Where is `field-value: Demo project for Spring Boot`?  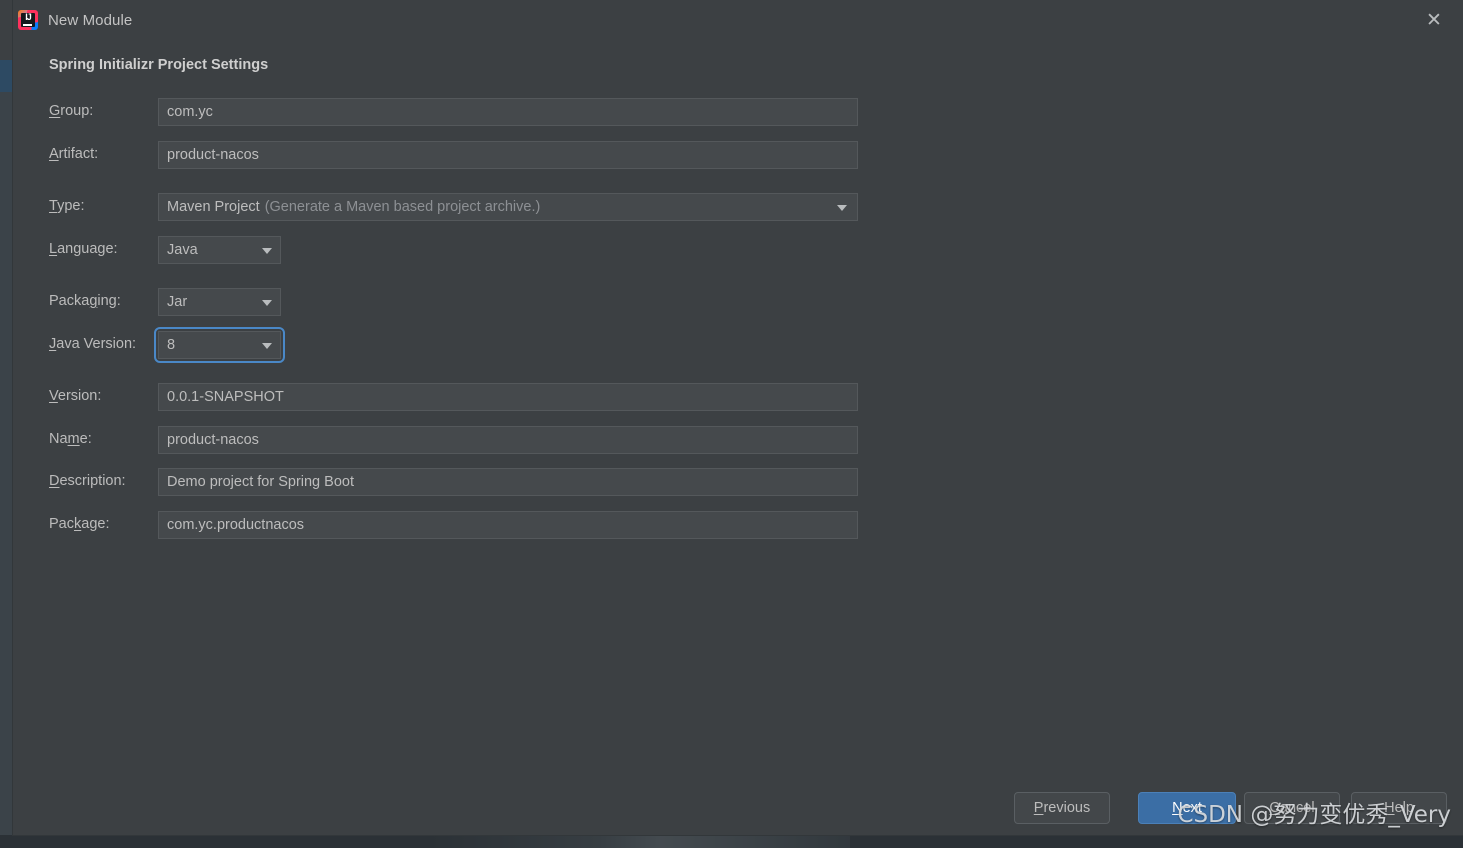
field-value: Demo project for Spring Boot is located at coordinates (260, 482).